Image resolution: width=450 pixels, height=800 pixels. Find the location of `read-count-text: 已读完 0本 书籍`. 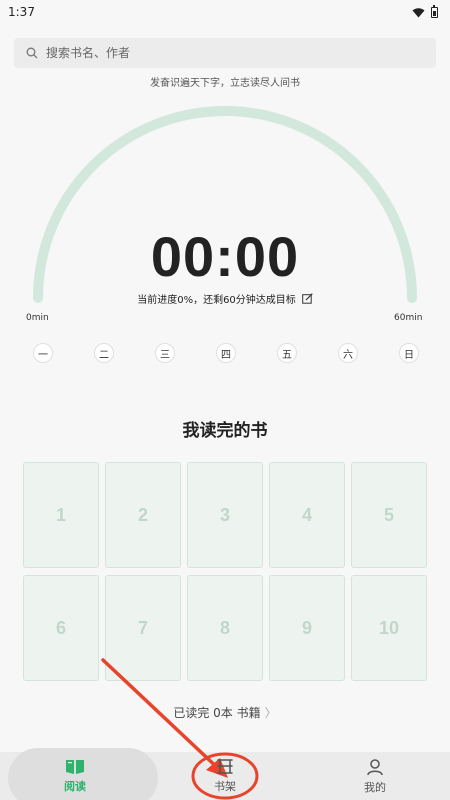

read-count-text: 已读完 0本 书籍 is located at coordinates (217, 713).